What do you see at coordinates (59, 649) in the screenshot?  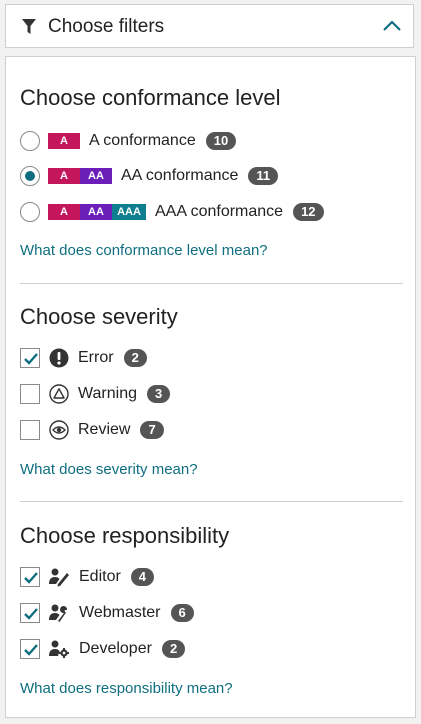 I see `developer-icon` at bounding box center [59, 649].